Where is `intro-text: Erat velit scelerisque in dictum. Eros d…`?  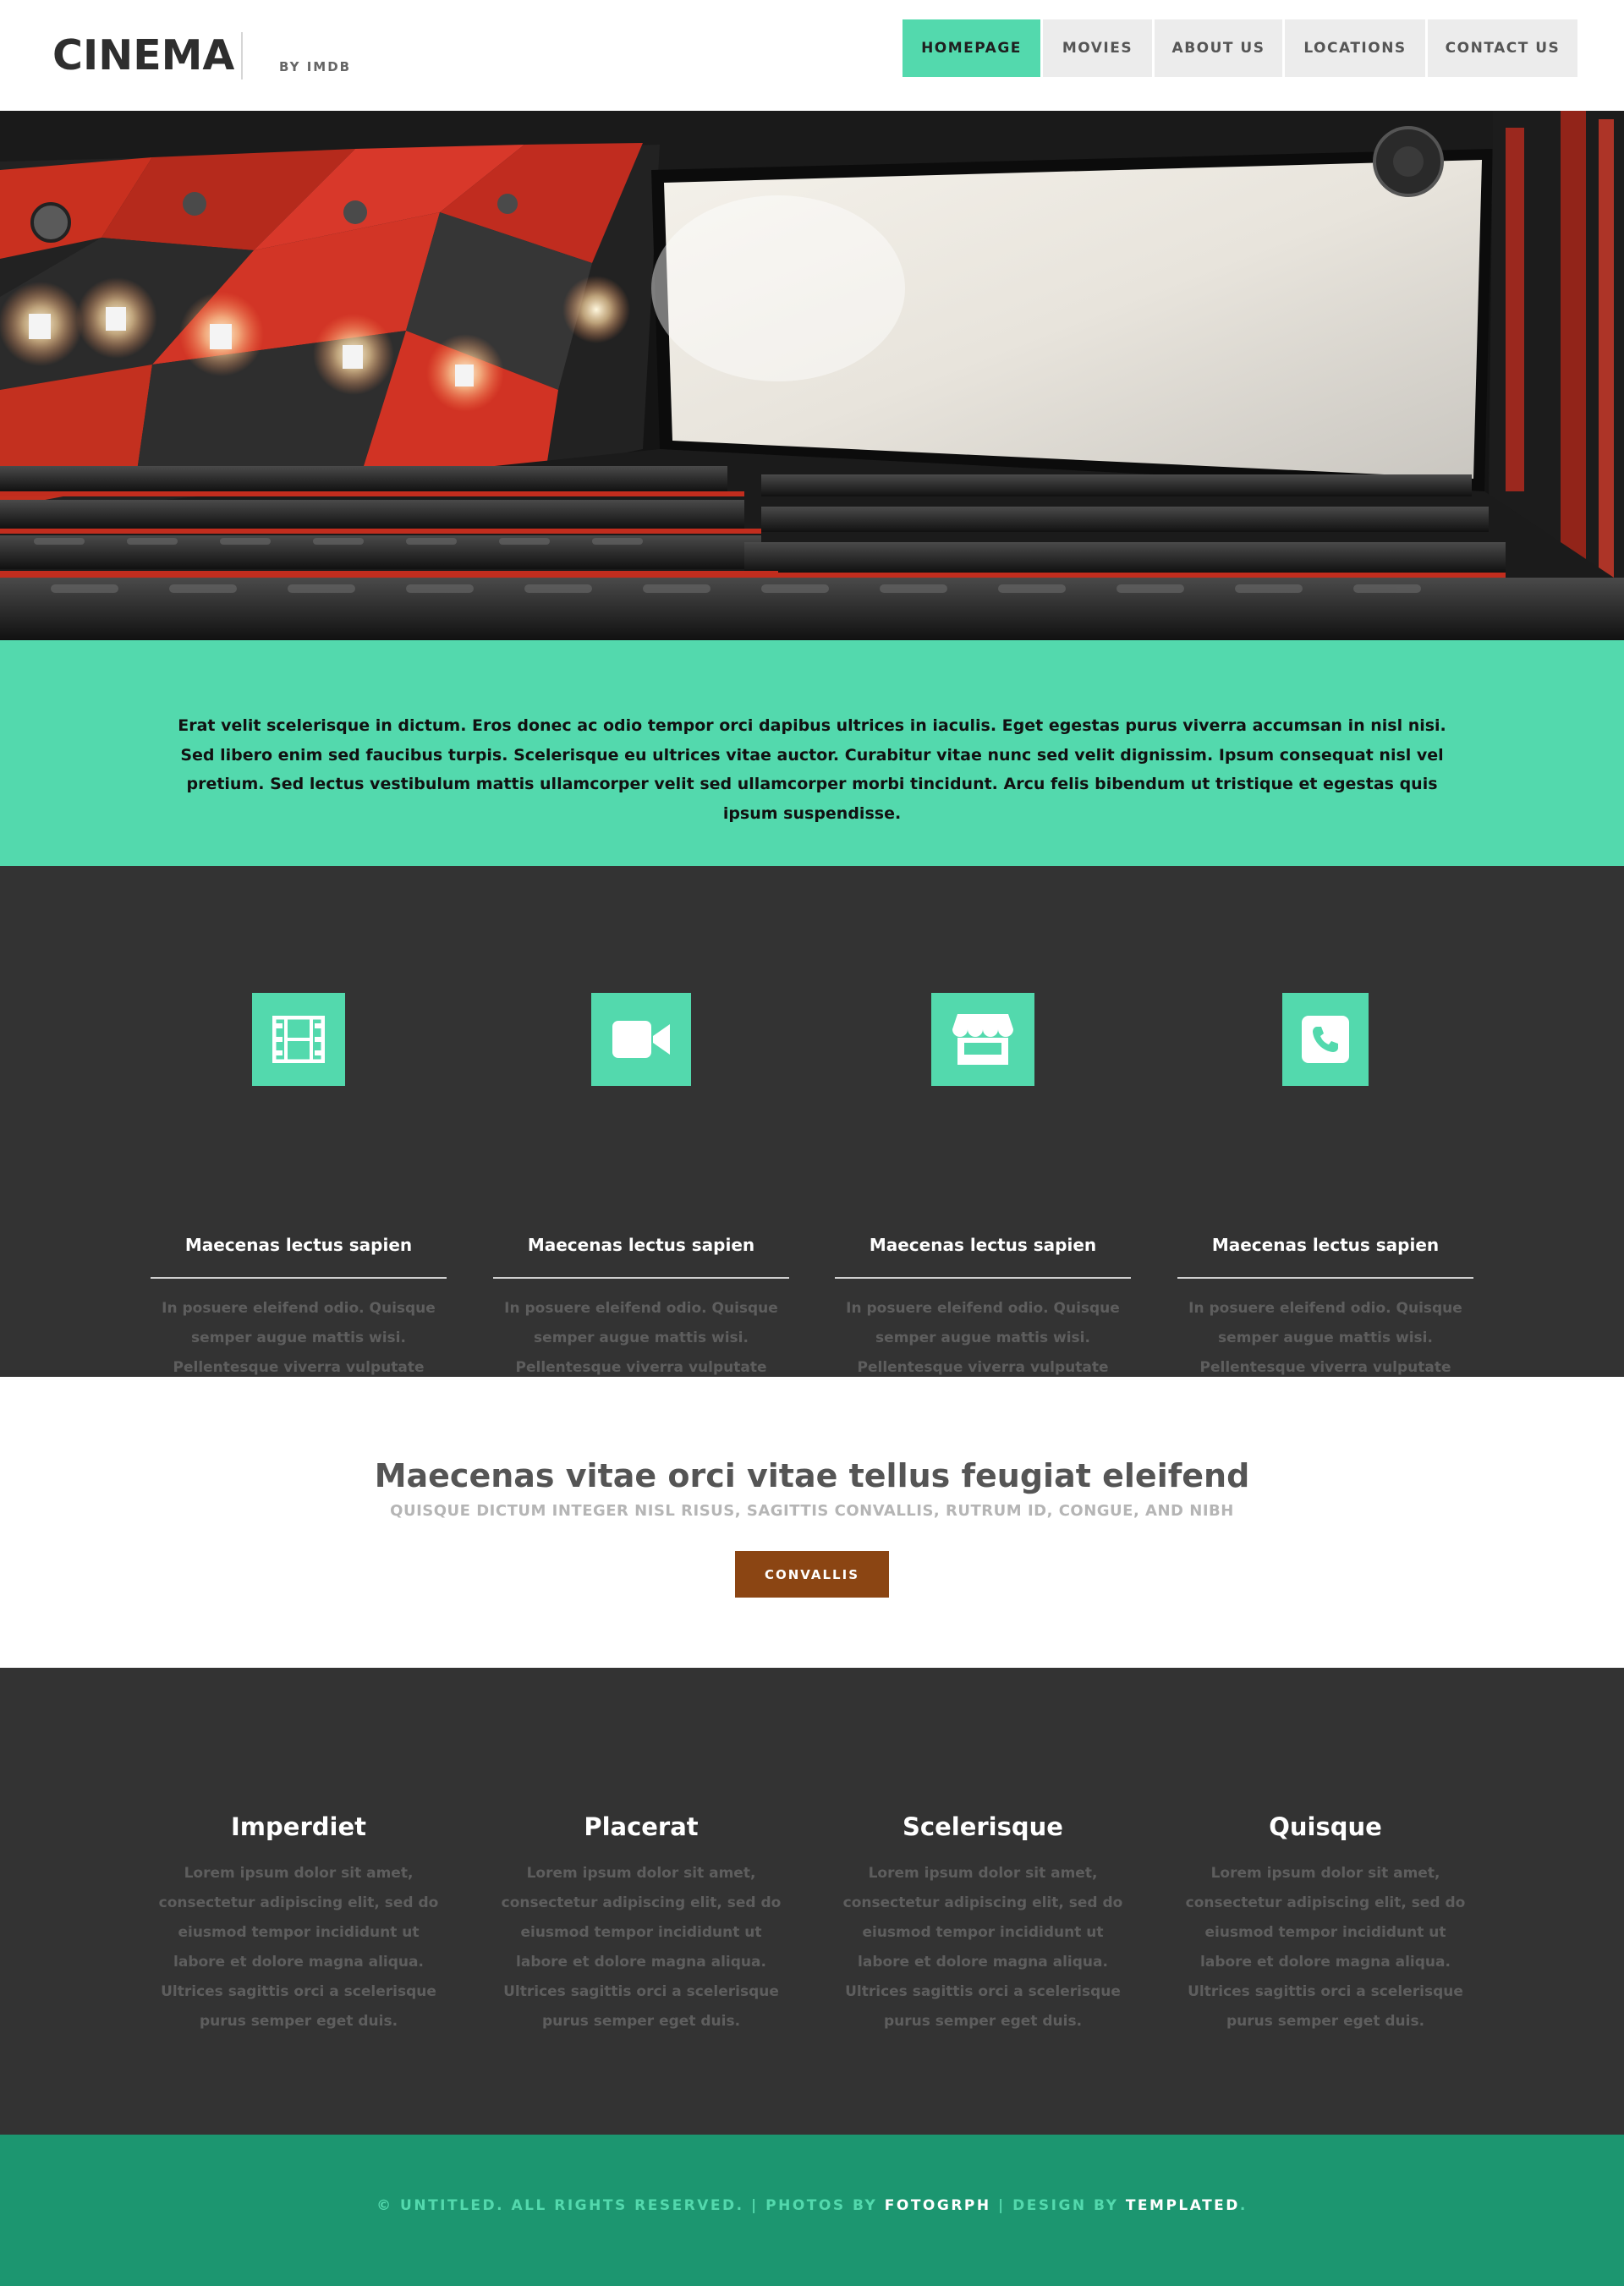 intro-text: Erat velit scelerisque in dictum. Eros d… is located at coordinates (812, 770).